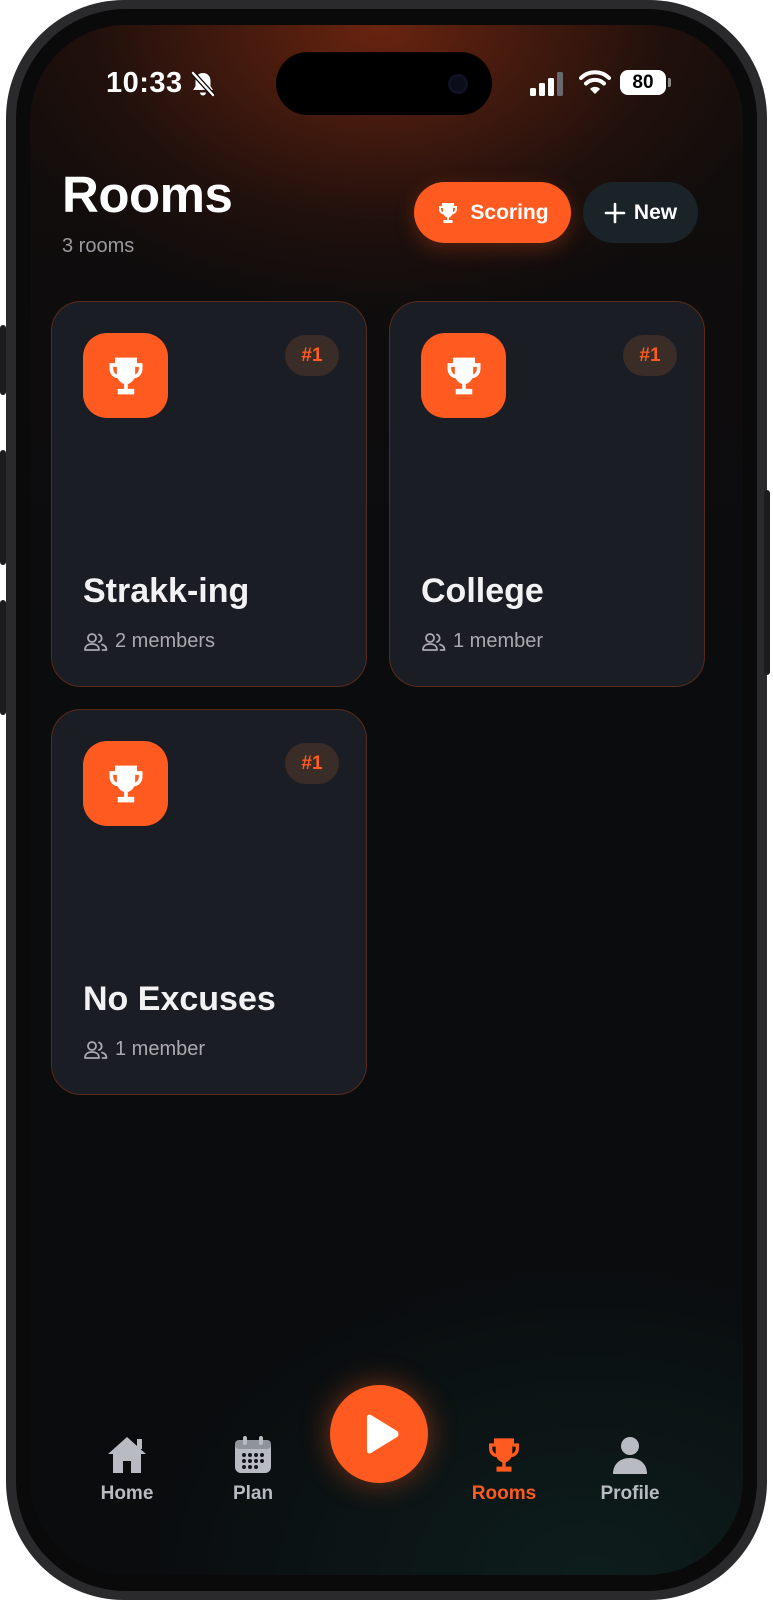  I want to click on tab-rooms: Rooms, so click(504, 1470).